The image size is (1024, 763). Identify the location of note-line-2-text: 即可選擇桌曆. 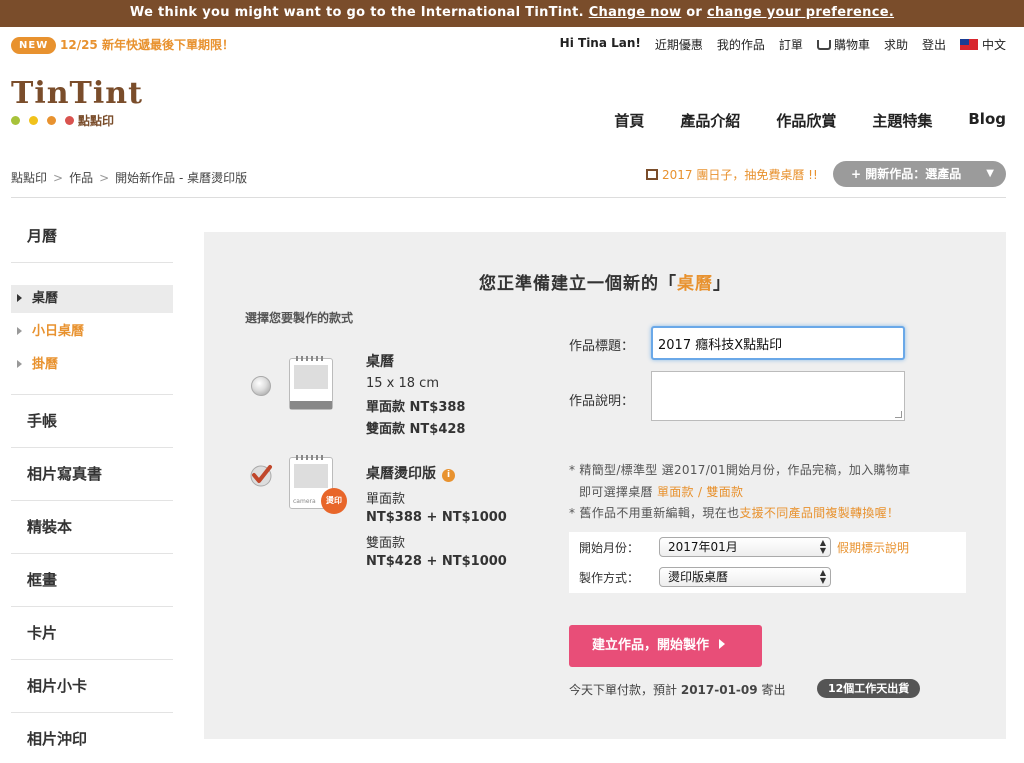
(616, 492).